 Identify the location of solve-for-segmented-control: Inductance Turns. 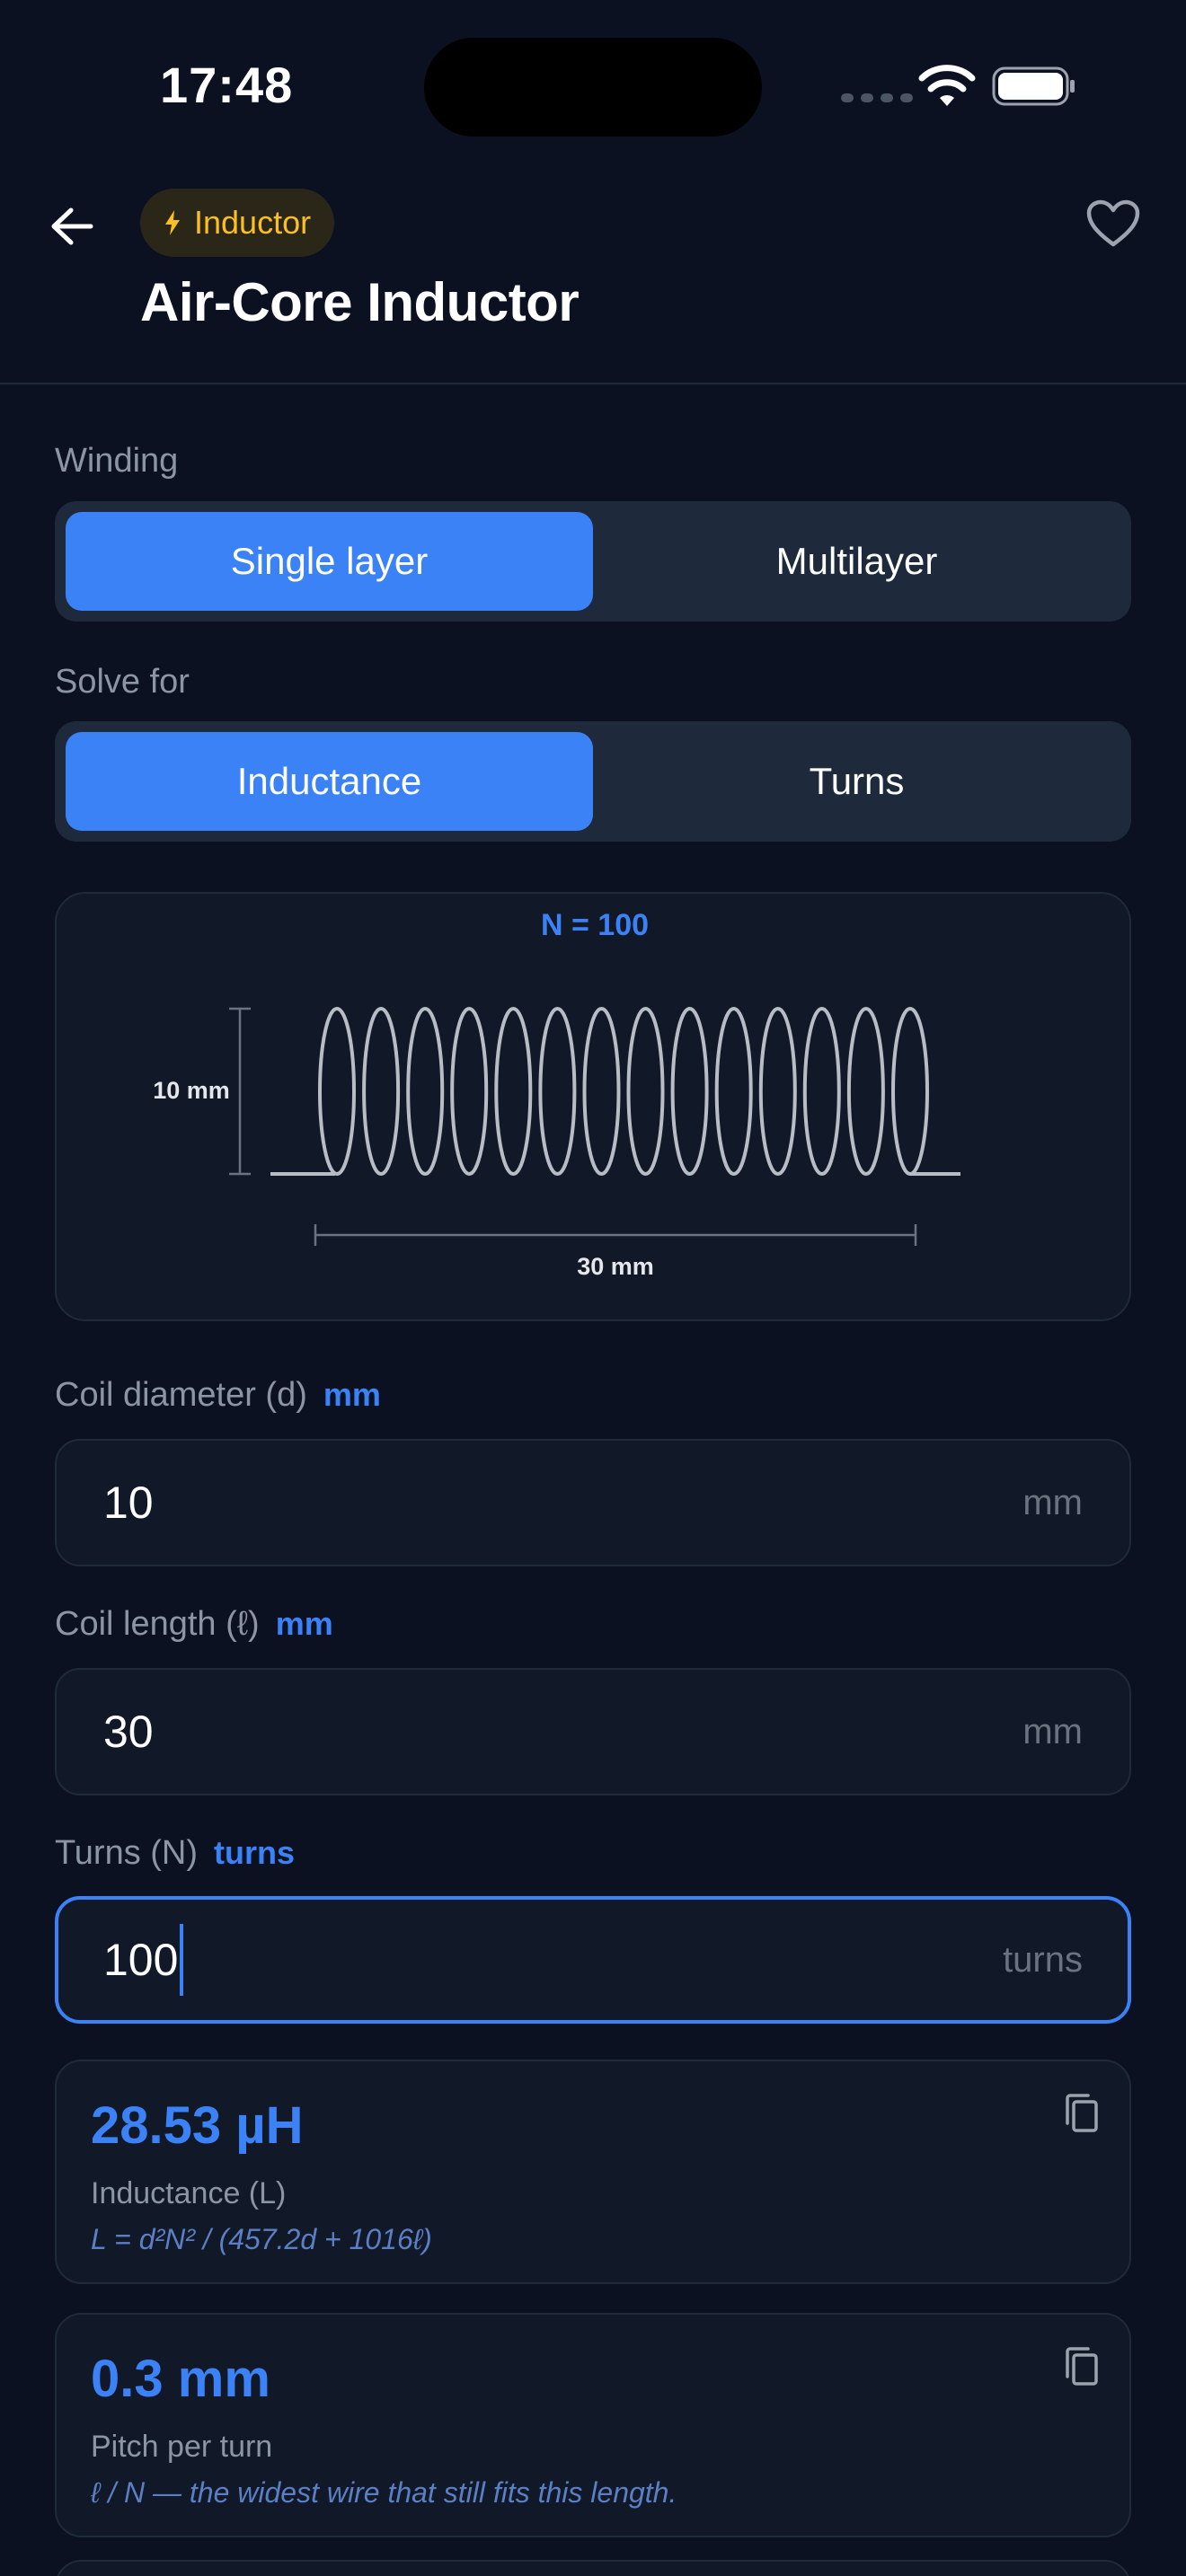
(593, 781).